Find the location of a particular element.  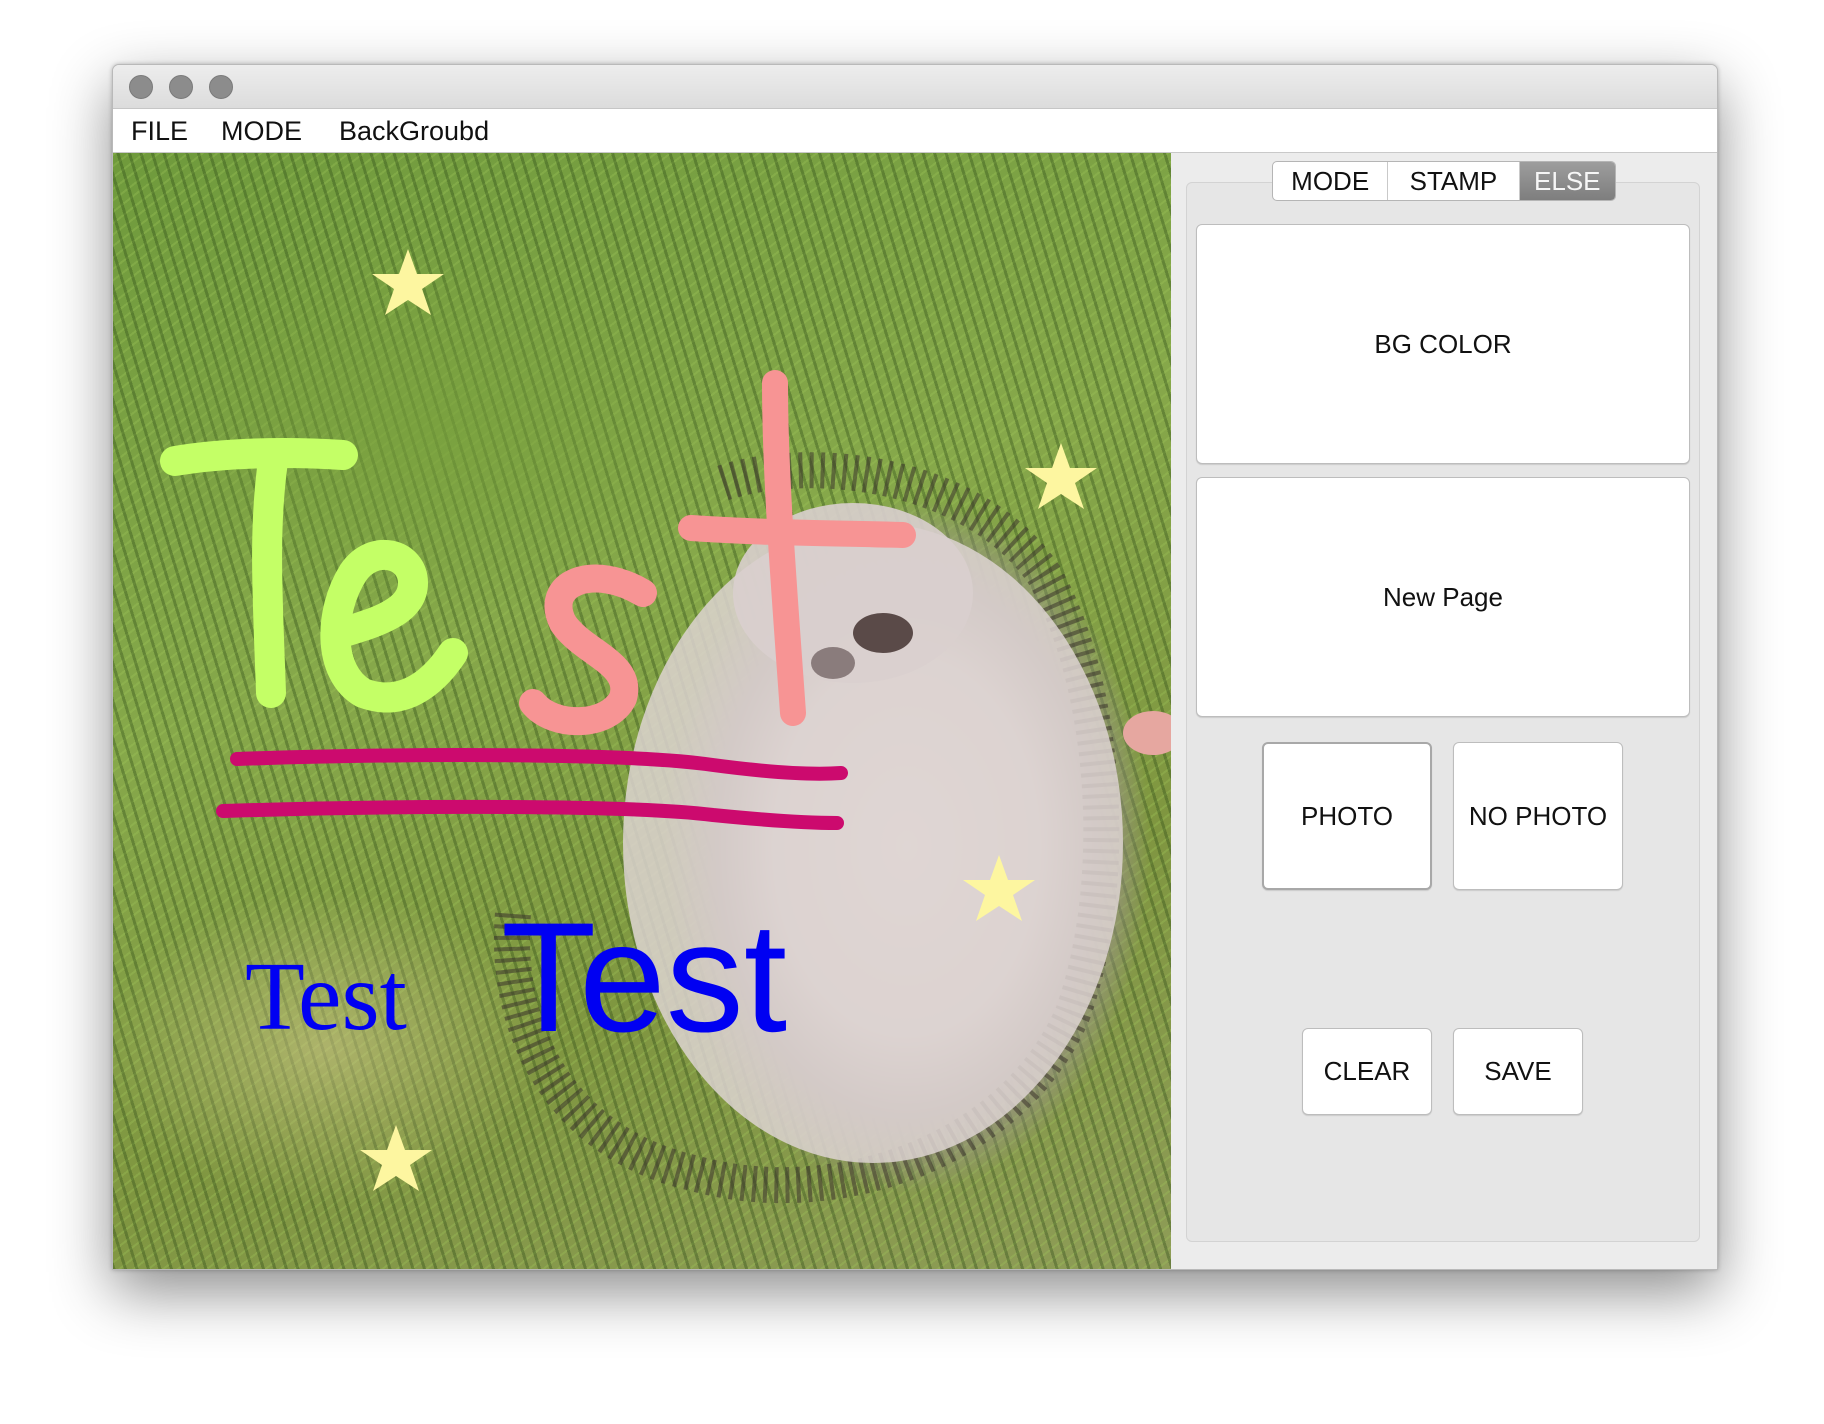

menu-mode: MODE is located at coordinates (261, 131).